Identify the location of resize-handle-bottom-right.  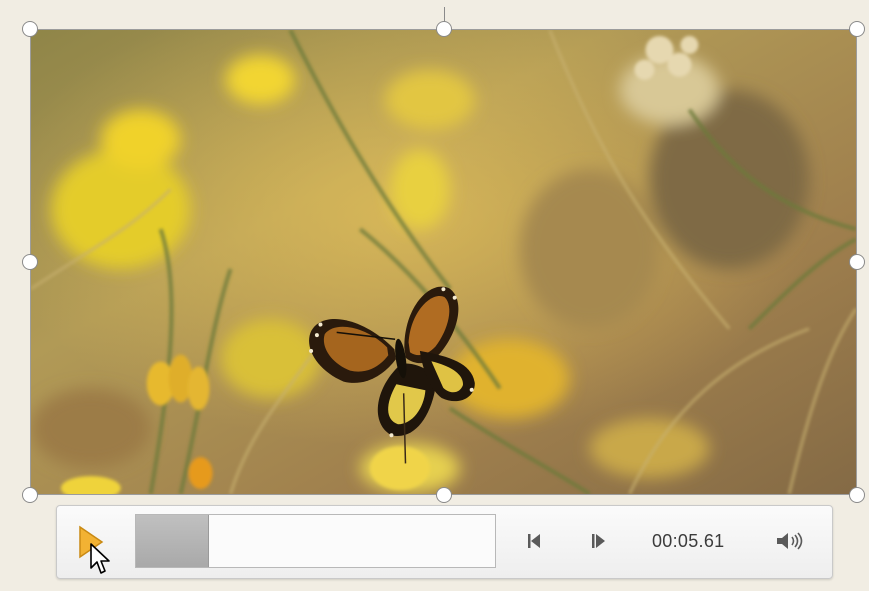
(857, 495).